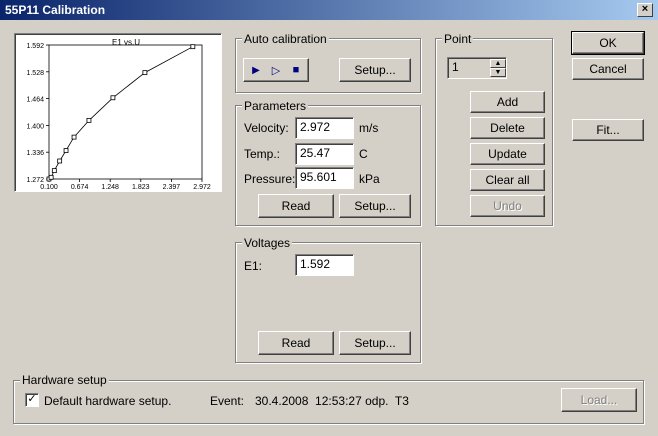 The width and height of the screenshot is (658, 436). Describe the element at coordinates (608, 43) in the screenshot. I see `ok-button: OK` at that location.